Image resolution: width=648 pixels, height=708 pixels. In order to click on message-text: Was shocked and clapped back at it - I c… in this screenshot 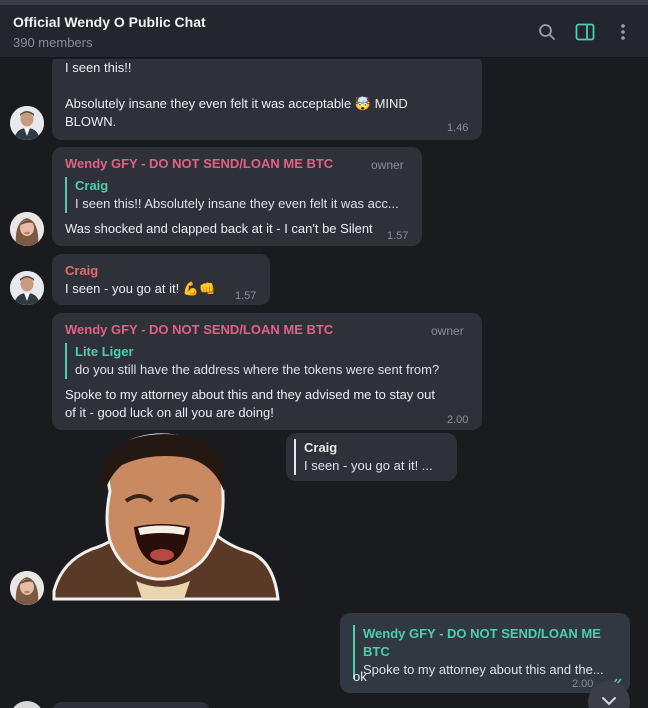, I will do `click(219, 228)`.